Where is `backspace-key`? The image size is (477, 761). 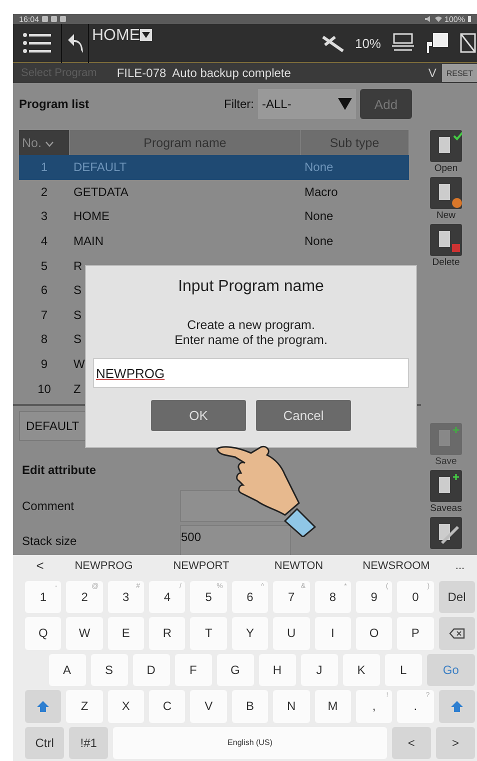 backspace-key is located at coordinates (456, 633).